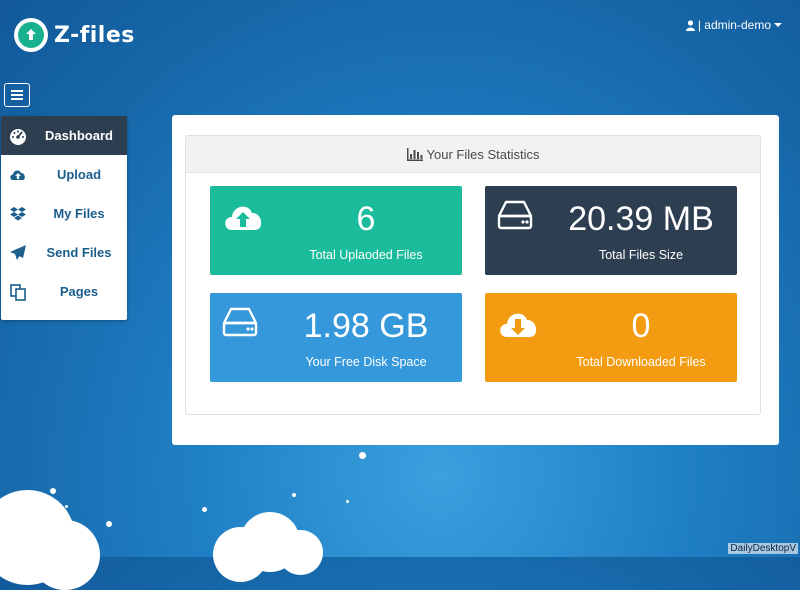 This screenshot has width=800, height=590. I want to click on copy-icon, so click(18, 292).